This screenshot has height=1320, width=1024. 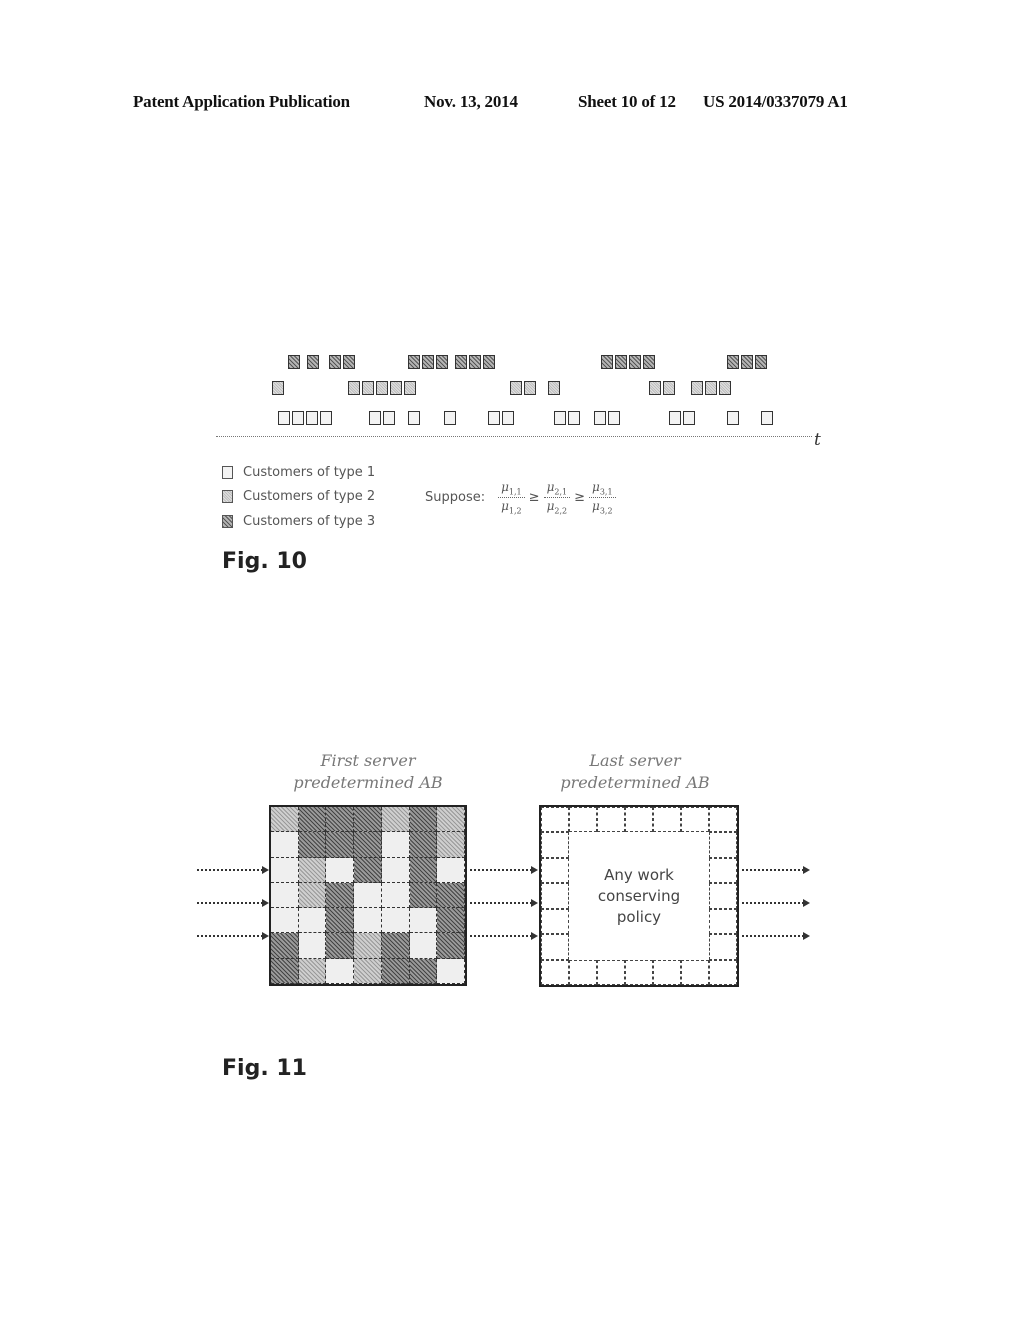 What do you see at coordinates (639, 896) in the screenshot?
I see `policy-text: Any work conserving policy` at bounding box center [639, 896].